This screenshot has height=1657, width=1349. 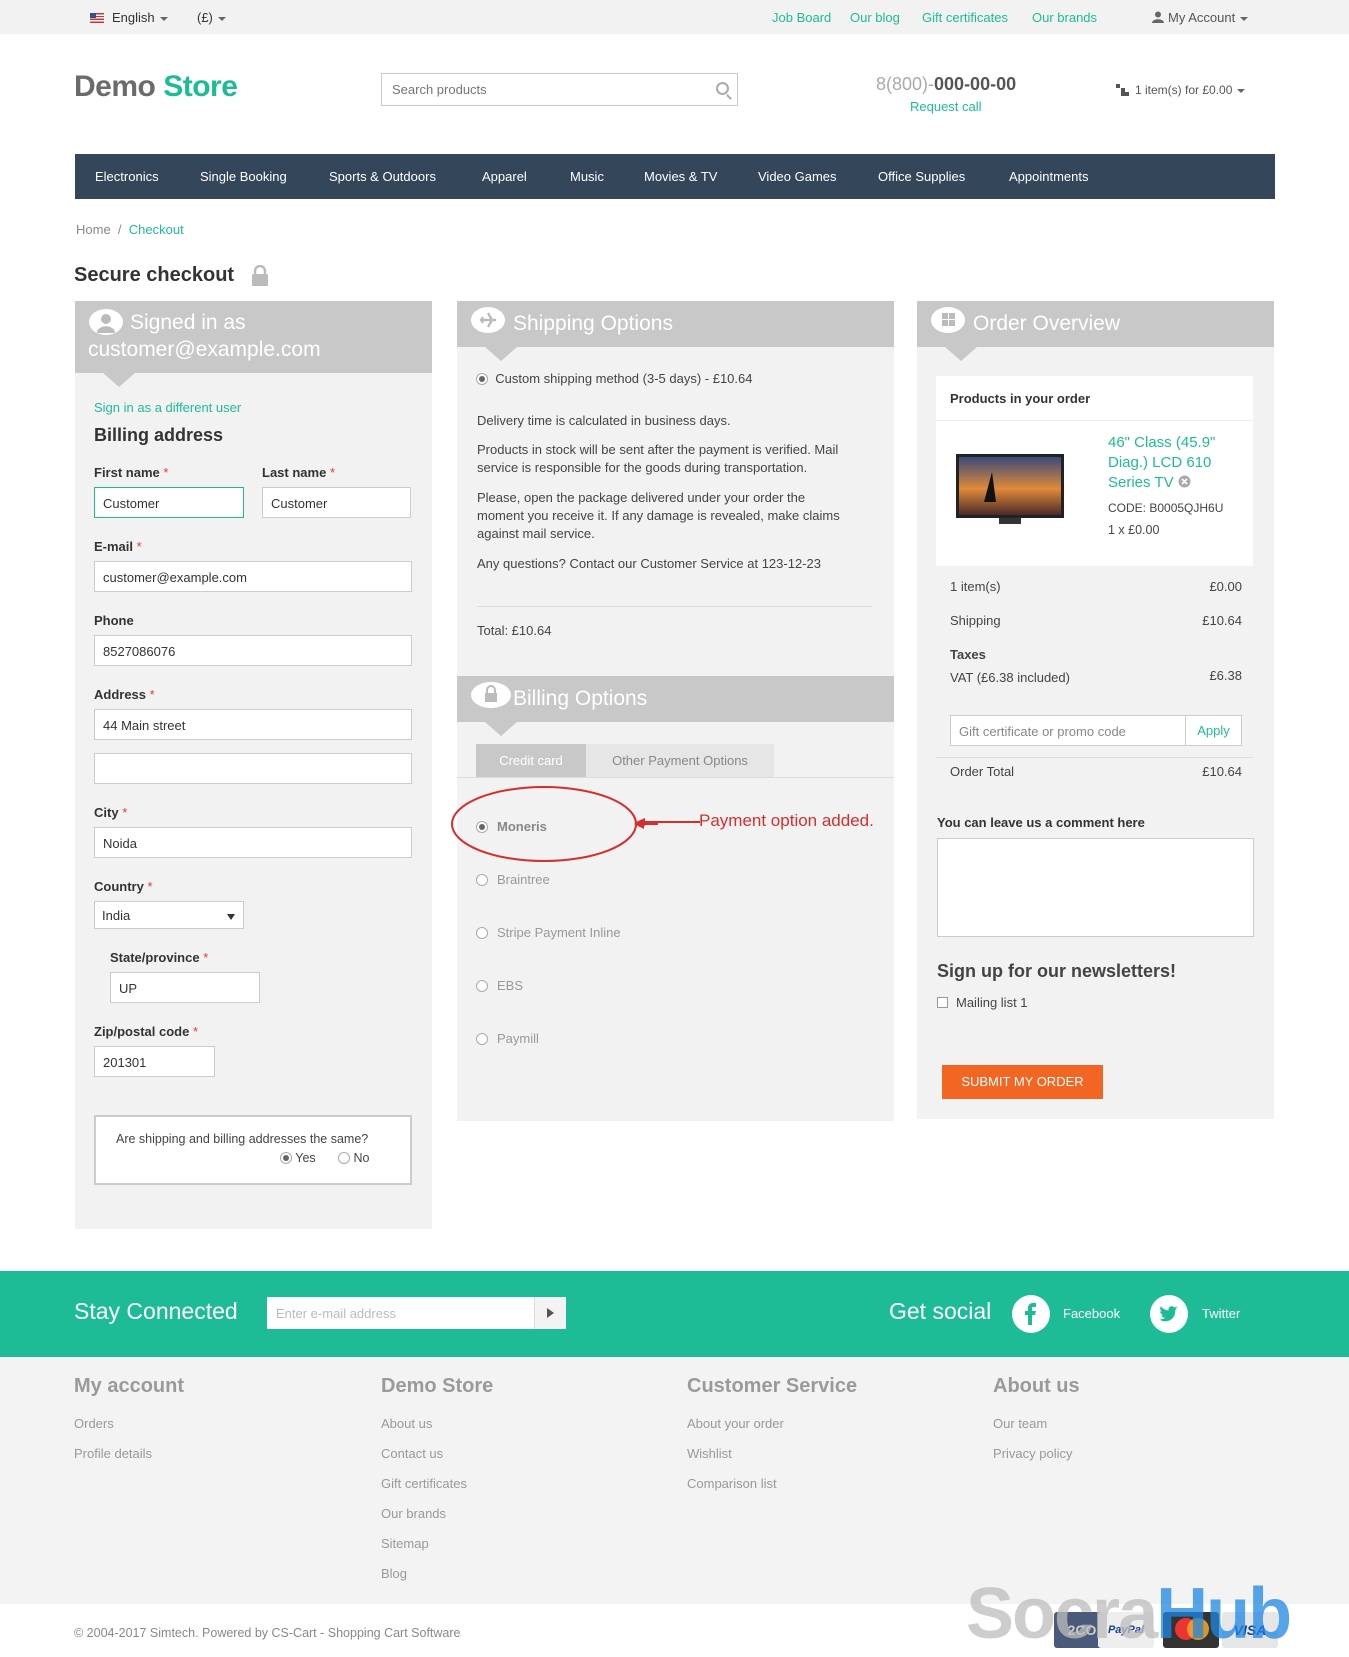 What do you see at coordinates (129, 1386) in the screenshot?
I see `footer-my-account-title: My account` at bounding box center [129, 1386].